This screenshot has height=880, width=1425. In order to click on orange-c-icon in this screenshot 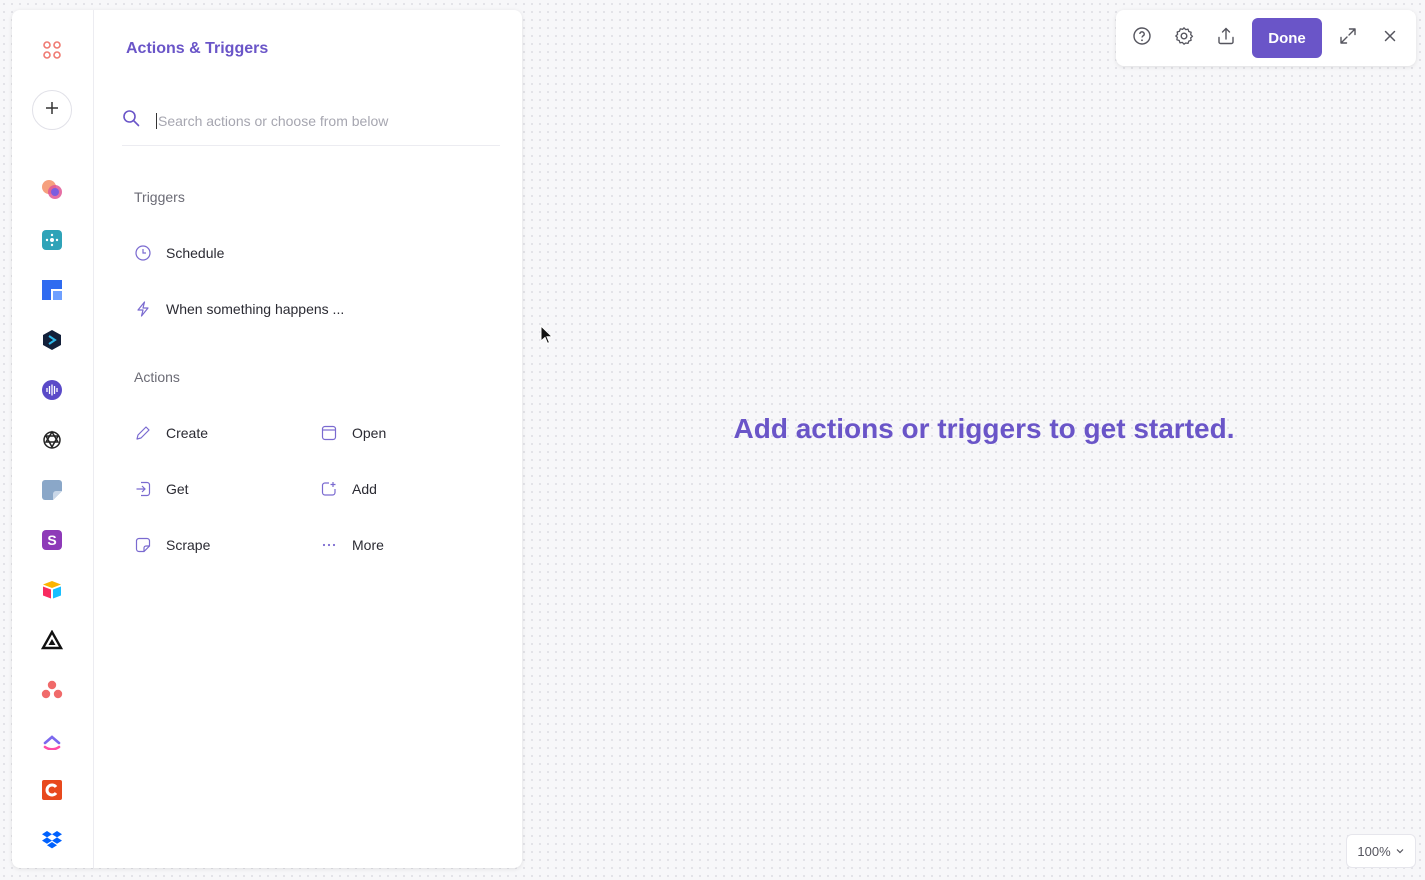, I will do `click(52, 790)`.